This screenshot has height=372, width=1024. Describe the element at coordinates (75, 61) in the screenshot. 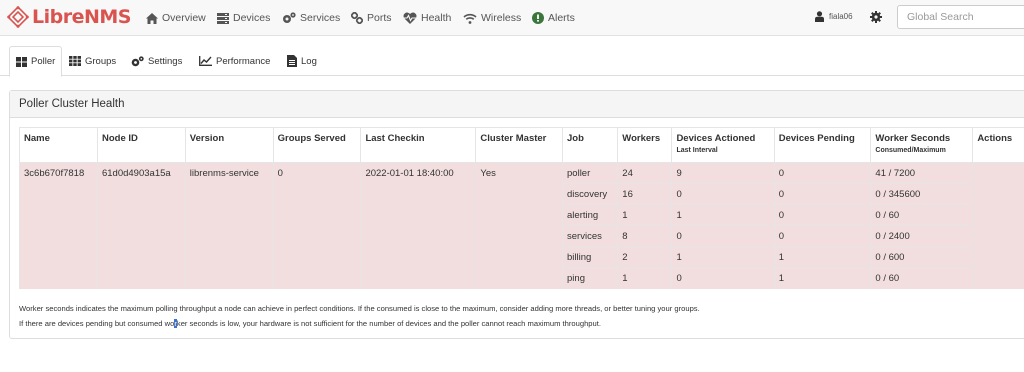

I see `th-icon` at that location.